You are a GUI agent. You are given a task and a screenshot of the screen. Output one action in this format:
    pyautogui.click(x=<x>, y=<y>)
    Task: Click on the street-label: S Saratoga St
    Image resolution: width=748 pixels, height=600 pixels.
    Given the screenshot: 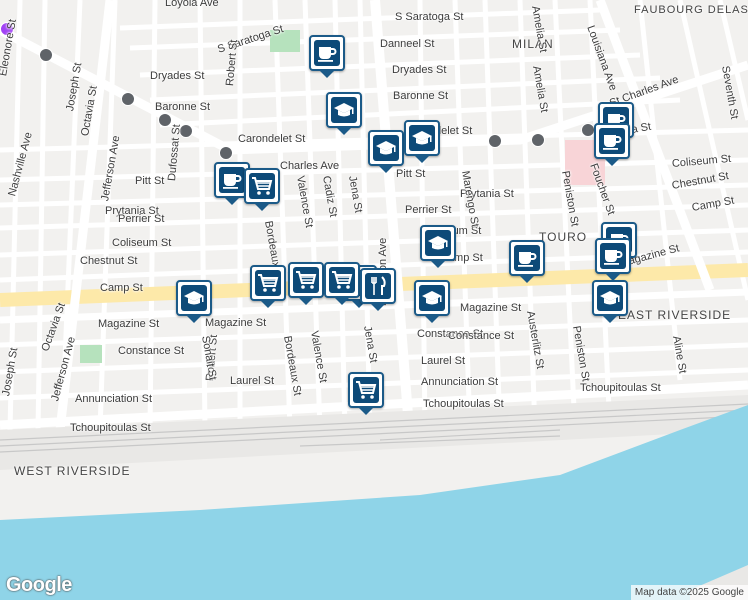 What is the action you would take?
    pyautogui.click(x=429, y=17)
    